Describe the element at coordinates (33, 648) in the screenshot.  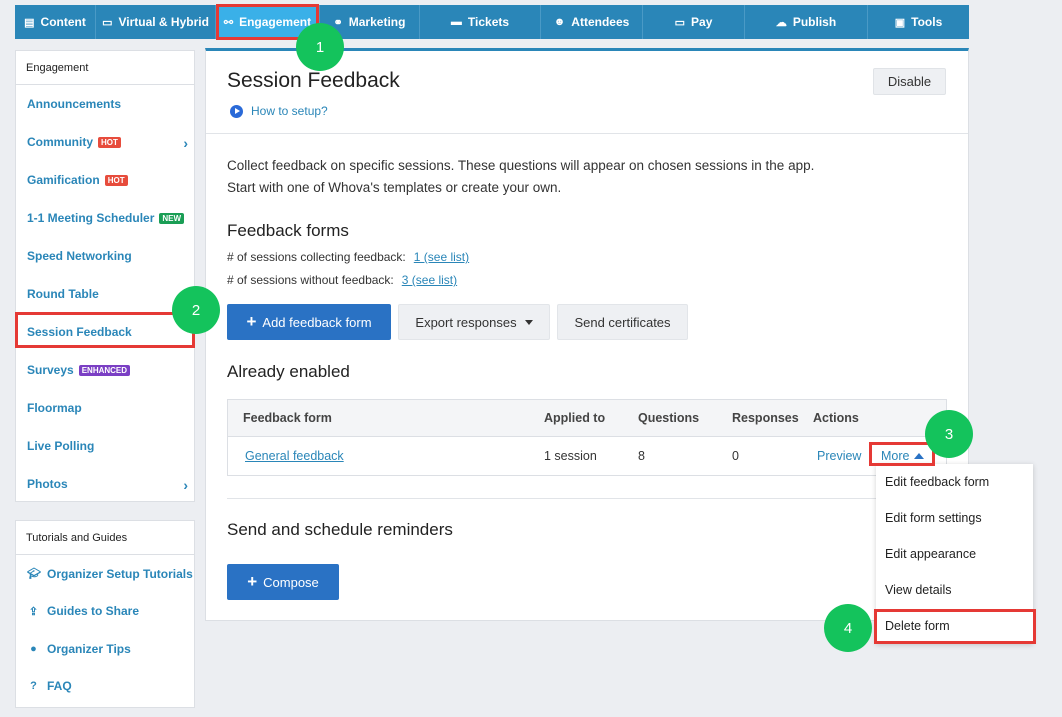
I see `lightbulb-icon: ●` at that location.